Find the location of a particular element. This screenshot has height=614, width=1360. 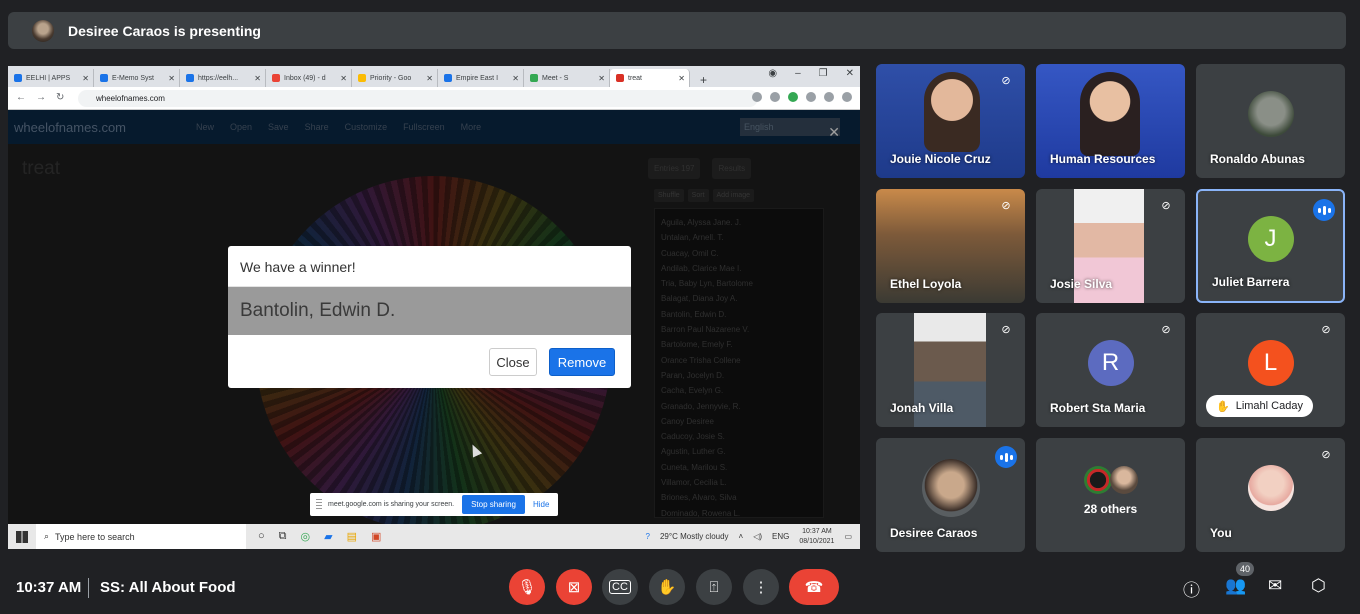

drive-icon is located at coordinates (362, 78).